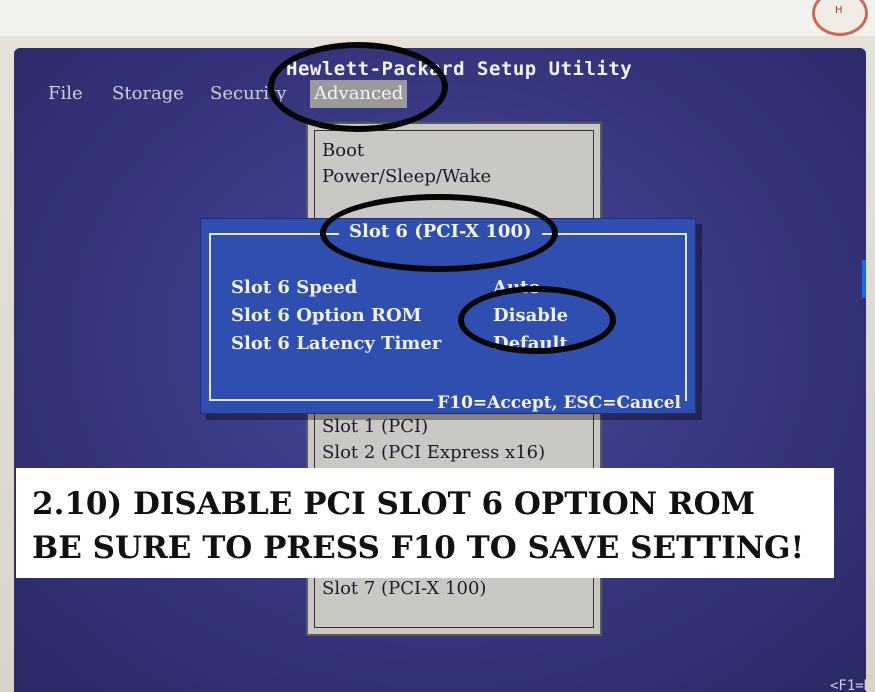 The image size is (875, 692). I want to click on setting-value-latency: Default, so click(530, 343).